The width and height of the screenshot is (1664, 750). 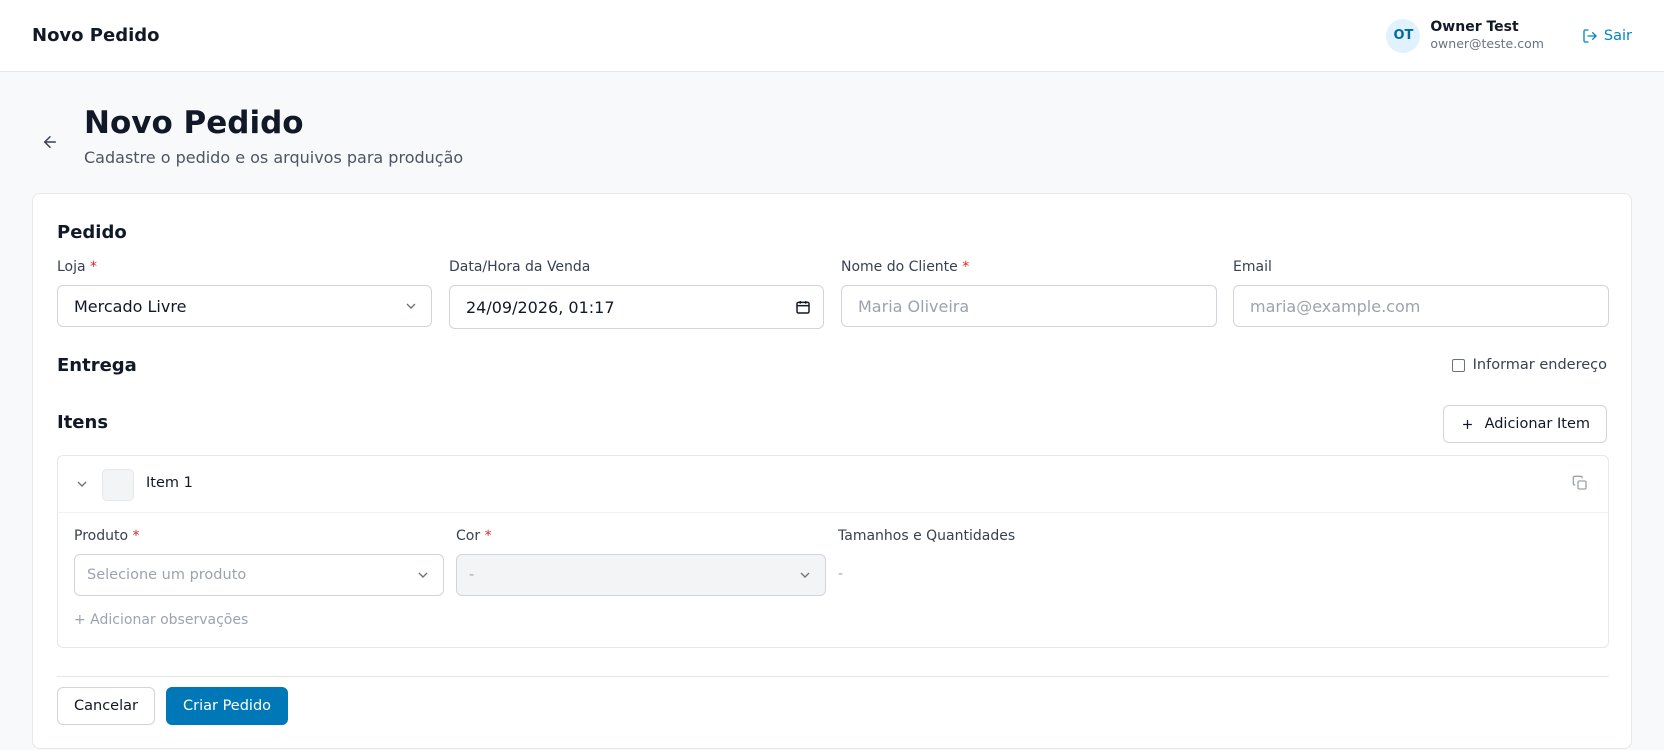 I want to click on produto-label-text: Produto, so click(x=101, y=536).